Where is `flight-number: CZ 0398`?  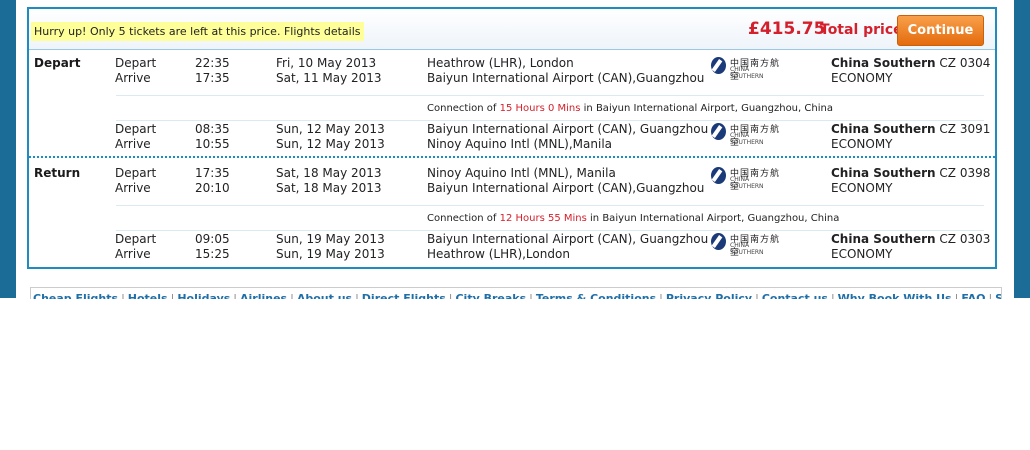 flight-number: CZ 0398 is located at coordinates (965, 173).